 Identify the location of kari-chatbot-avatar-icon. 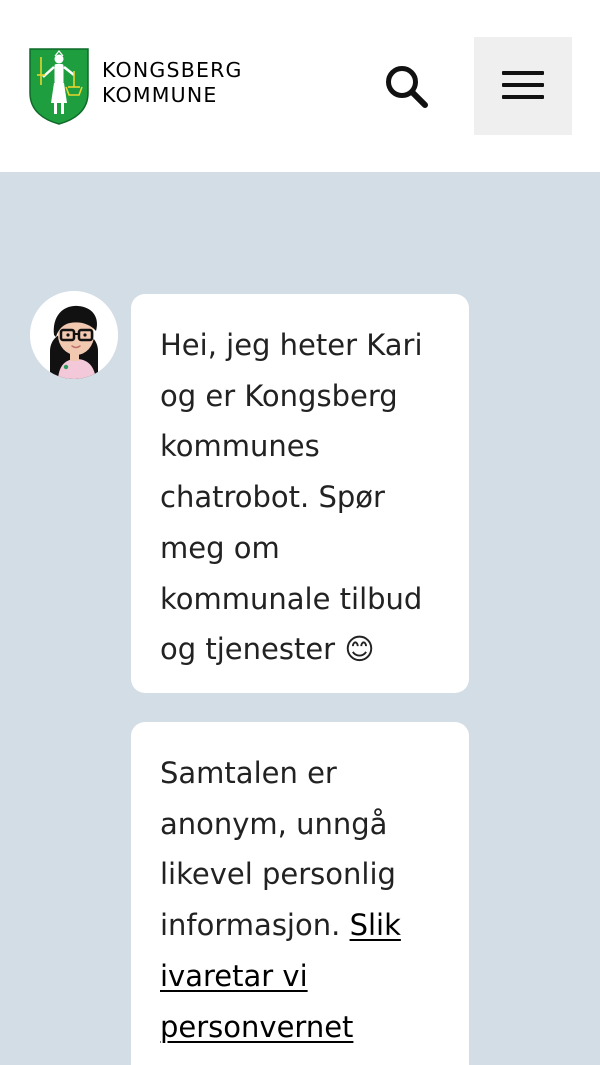
(74, 335).